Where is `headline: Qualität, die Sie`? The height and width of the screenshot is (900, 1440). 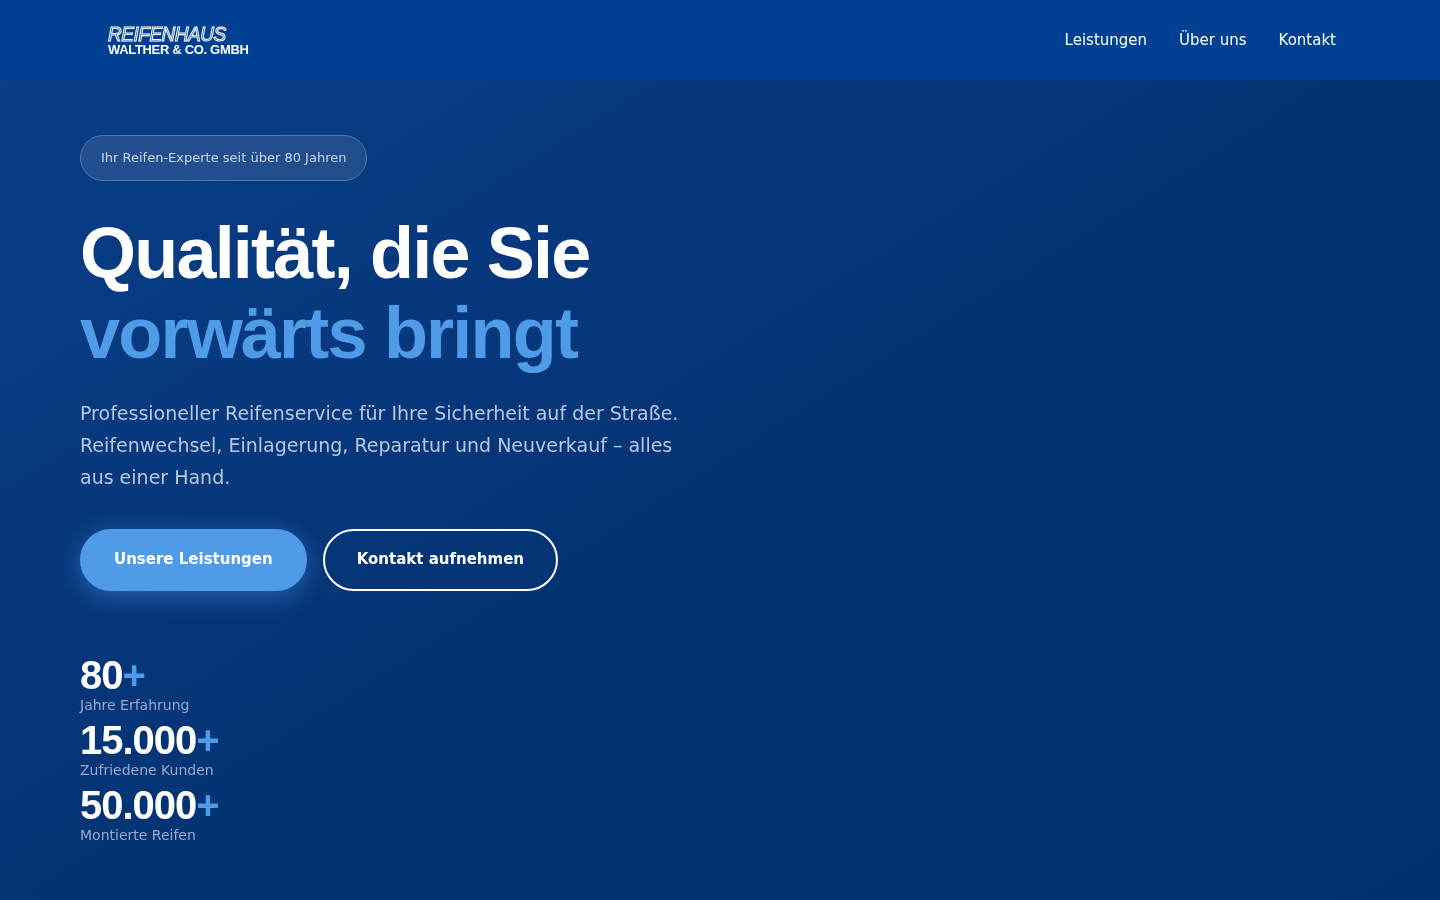 headline: Qualität, die Sie is located at coordinates (335, 252).